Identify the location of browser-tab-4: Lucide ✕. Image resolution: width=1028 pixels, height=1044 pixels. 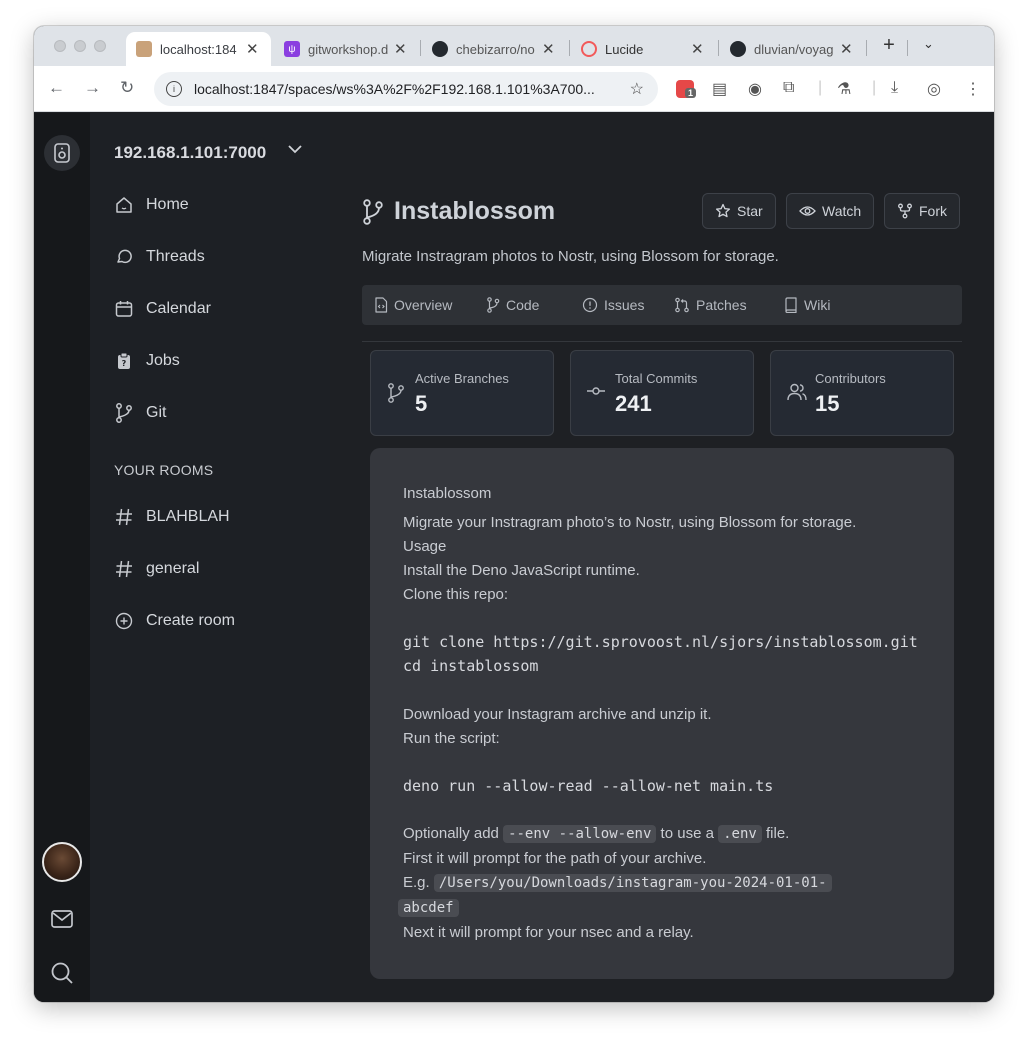
(643, 49).